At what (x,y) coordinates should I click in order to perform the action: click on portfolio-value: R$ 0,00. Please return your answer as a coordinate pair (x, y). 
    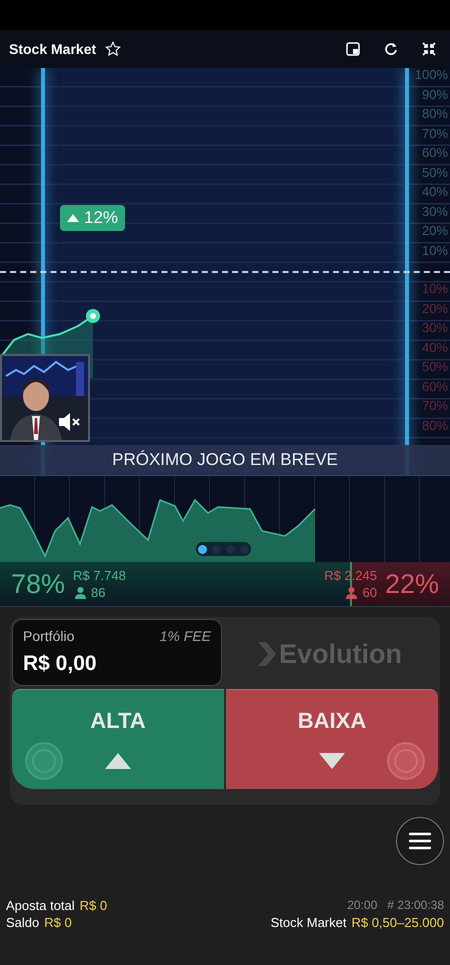
    Looking at the image, I should click on (60, 664).